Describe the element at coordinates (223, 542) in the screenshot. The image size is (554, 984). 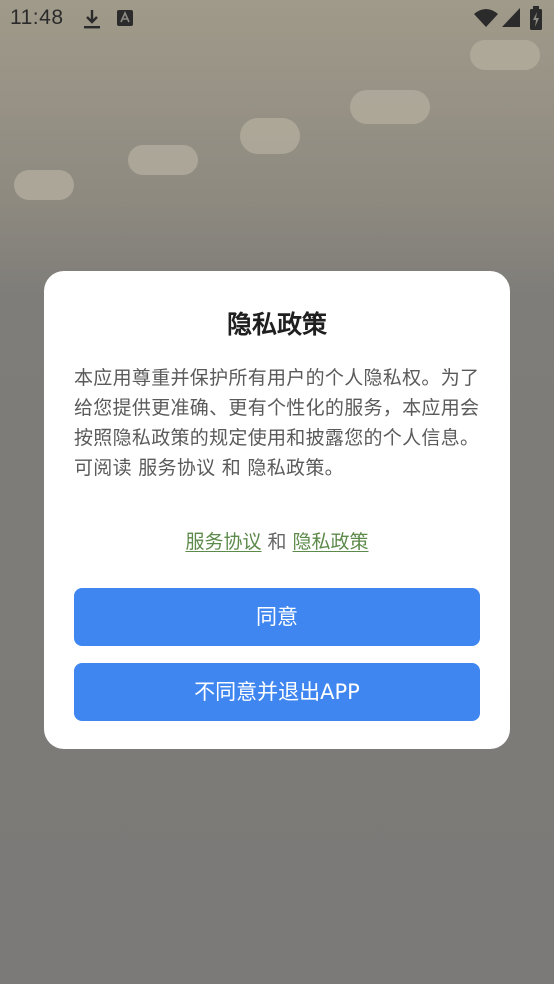
I see `service-agreement-link: 服务协议` at that location.